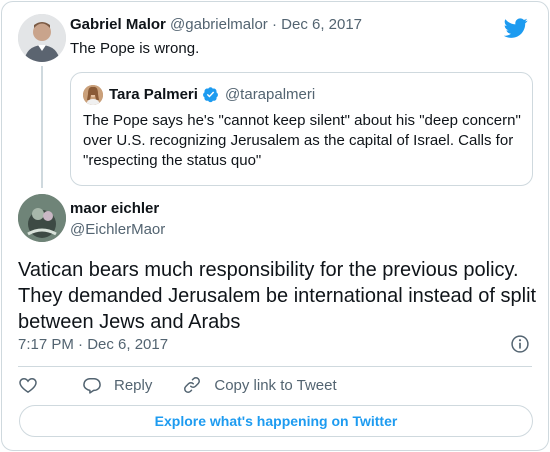 This screenshot has width=550, height=452. Describe the element at coordinates (219, 24) in the screenshot. I see `parent-author-handle: @gabrielmalor` at that location.